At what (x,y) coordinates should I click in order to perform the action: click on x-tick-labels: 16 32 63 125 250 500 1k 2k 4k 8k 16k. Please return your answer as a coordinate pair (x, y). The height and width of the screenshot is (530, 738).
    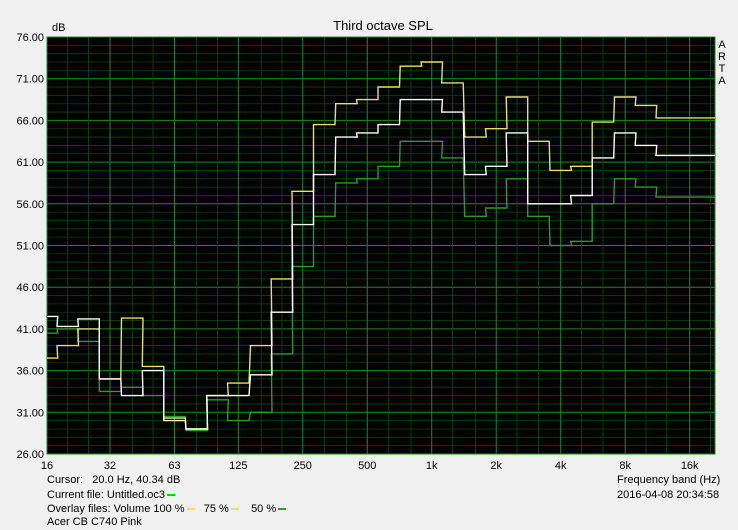
    Looking at the image, I should click on (370, 466).